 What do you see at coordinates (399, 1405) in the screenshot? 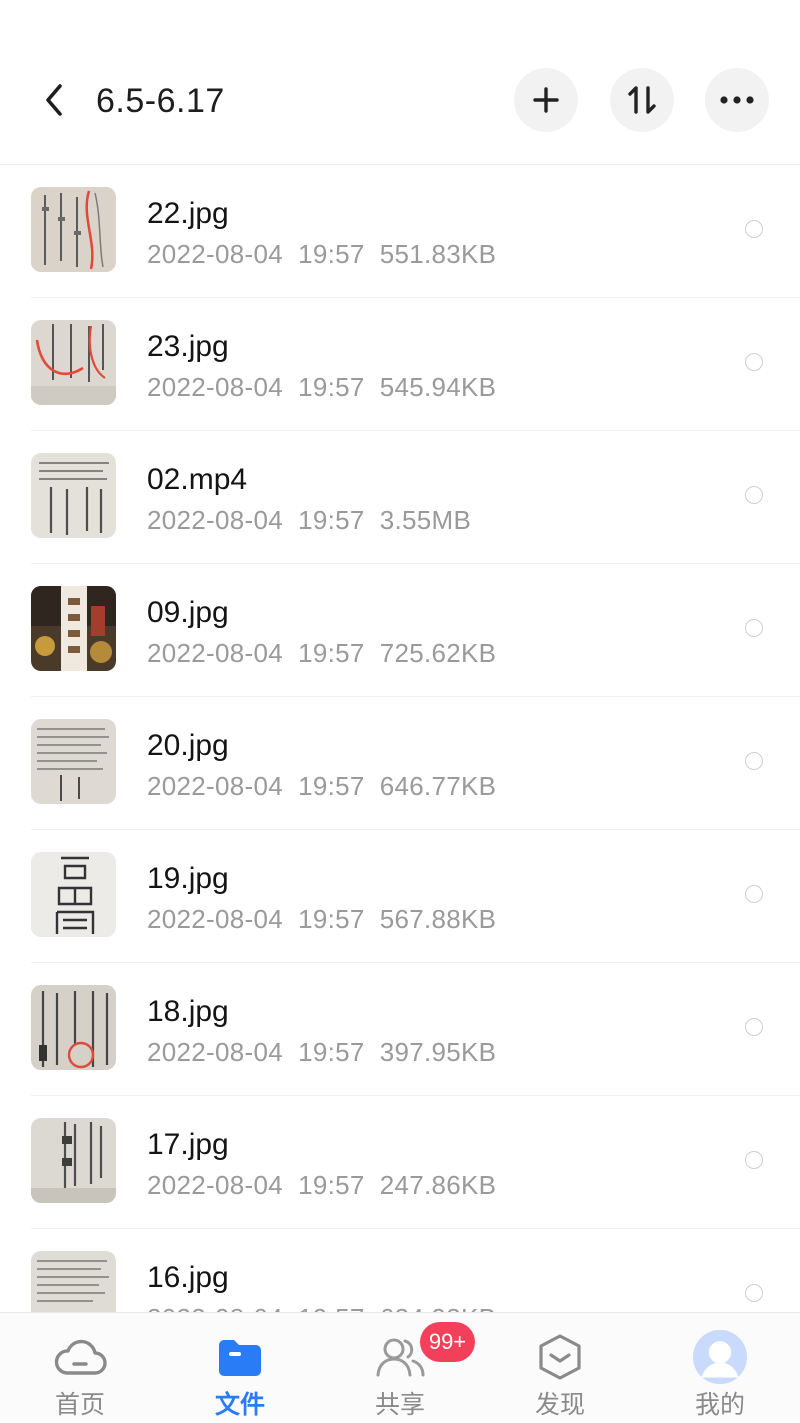
I see `tab-label: 共享` at bounding box center [399, 1405].